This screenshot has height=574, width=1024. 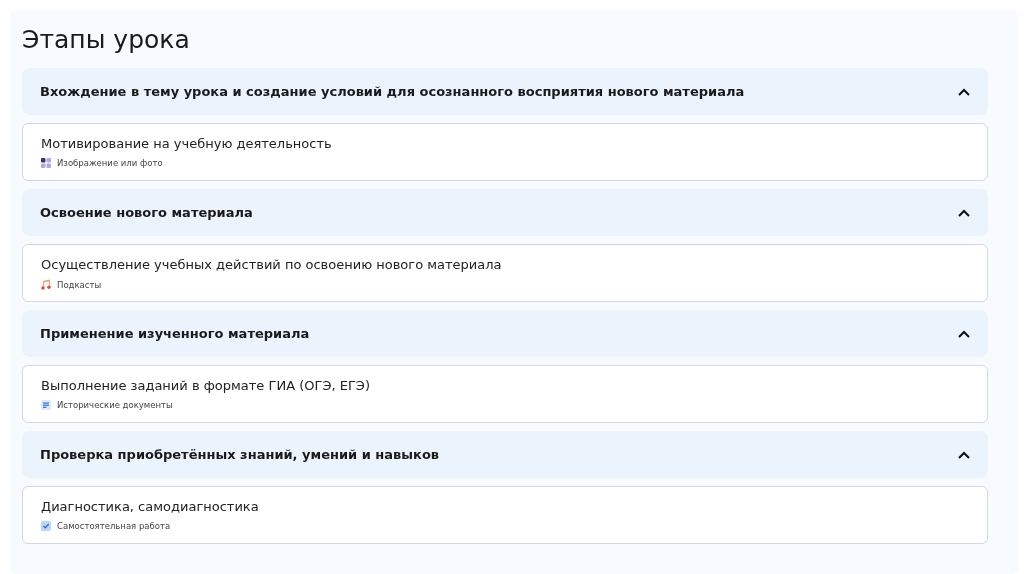 What do you see at coordinates (505, 333) in the screenshot?
I see `stage-header: Применение изученного материала` at bounding box center [505, 333].